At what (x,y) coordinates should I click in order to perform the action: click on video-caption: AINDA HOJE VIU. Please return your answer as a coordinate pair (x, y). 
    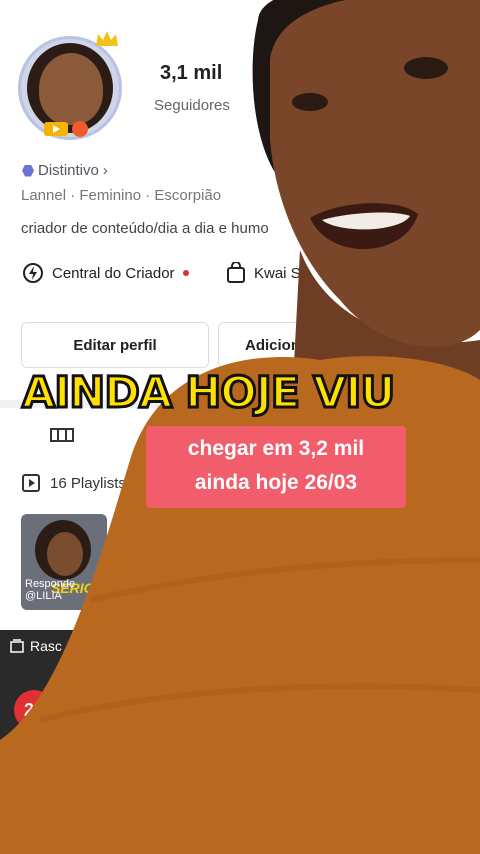
    Looking at the image, I should click on (208, 393).